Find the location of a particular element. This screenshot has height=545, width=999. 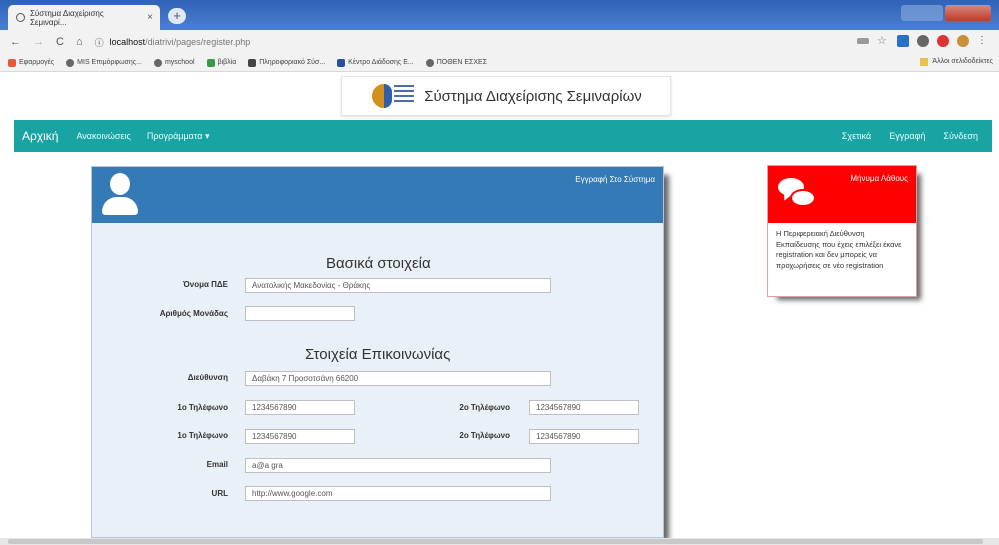

error-title: Μήνυμα Λάθους is located at coordinates (879, 178).